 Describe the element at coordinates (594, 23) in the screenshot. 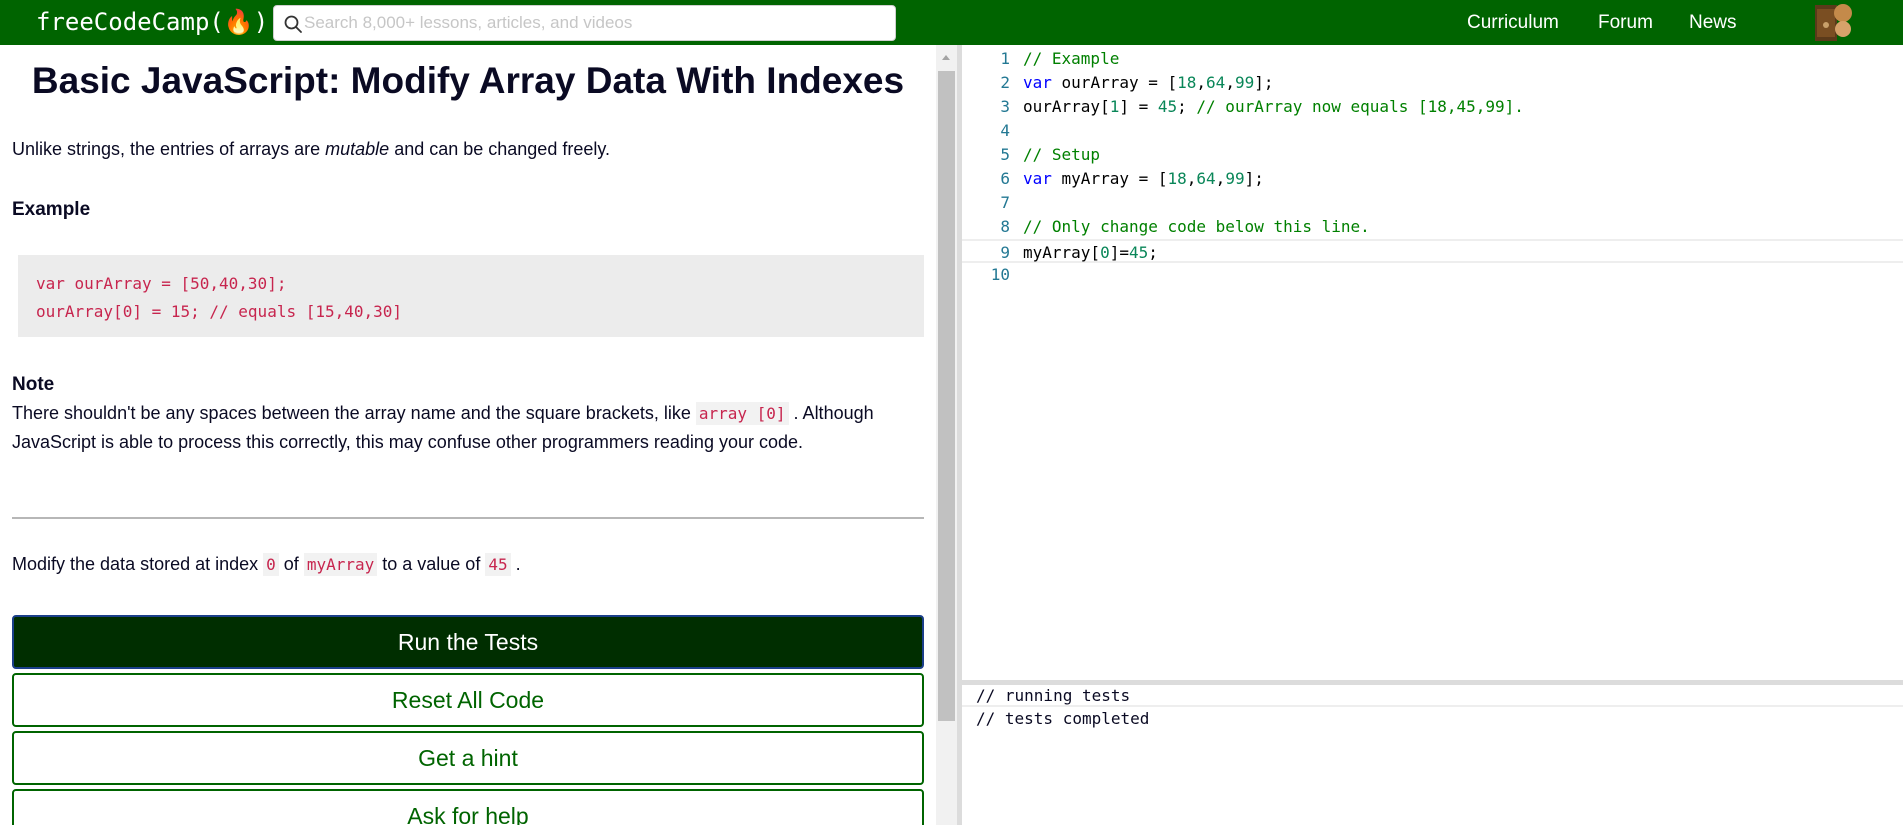

I see `search-input` at that location.